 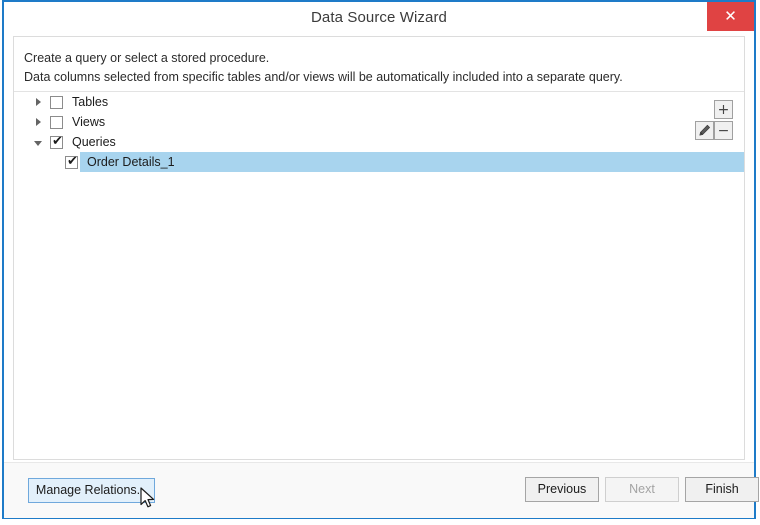 I want to click on edit-query-button, so click(x=704, y=130).